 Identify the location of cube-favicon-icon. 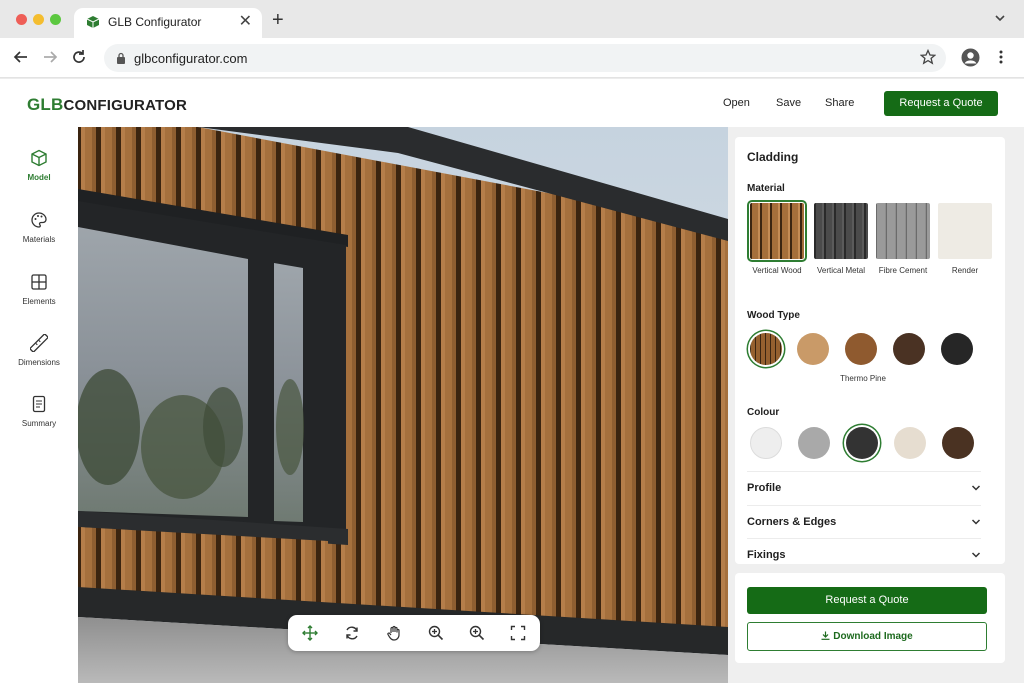
(93, 22).